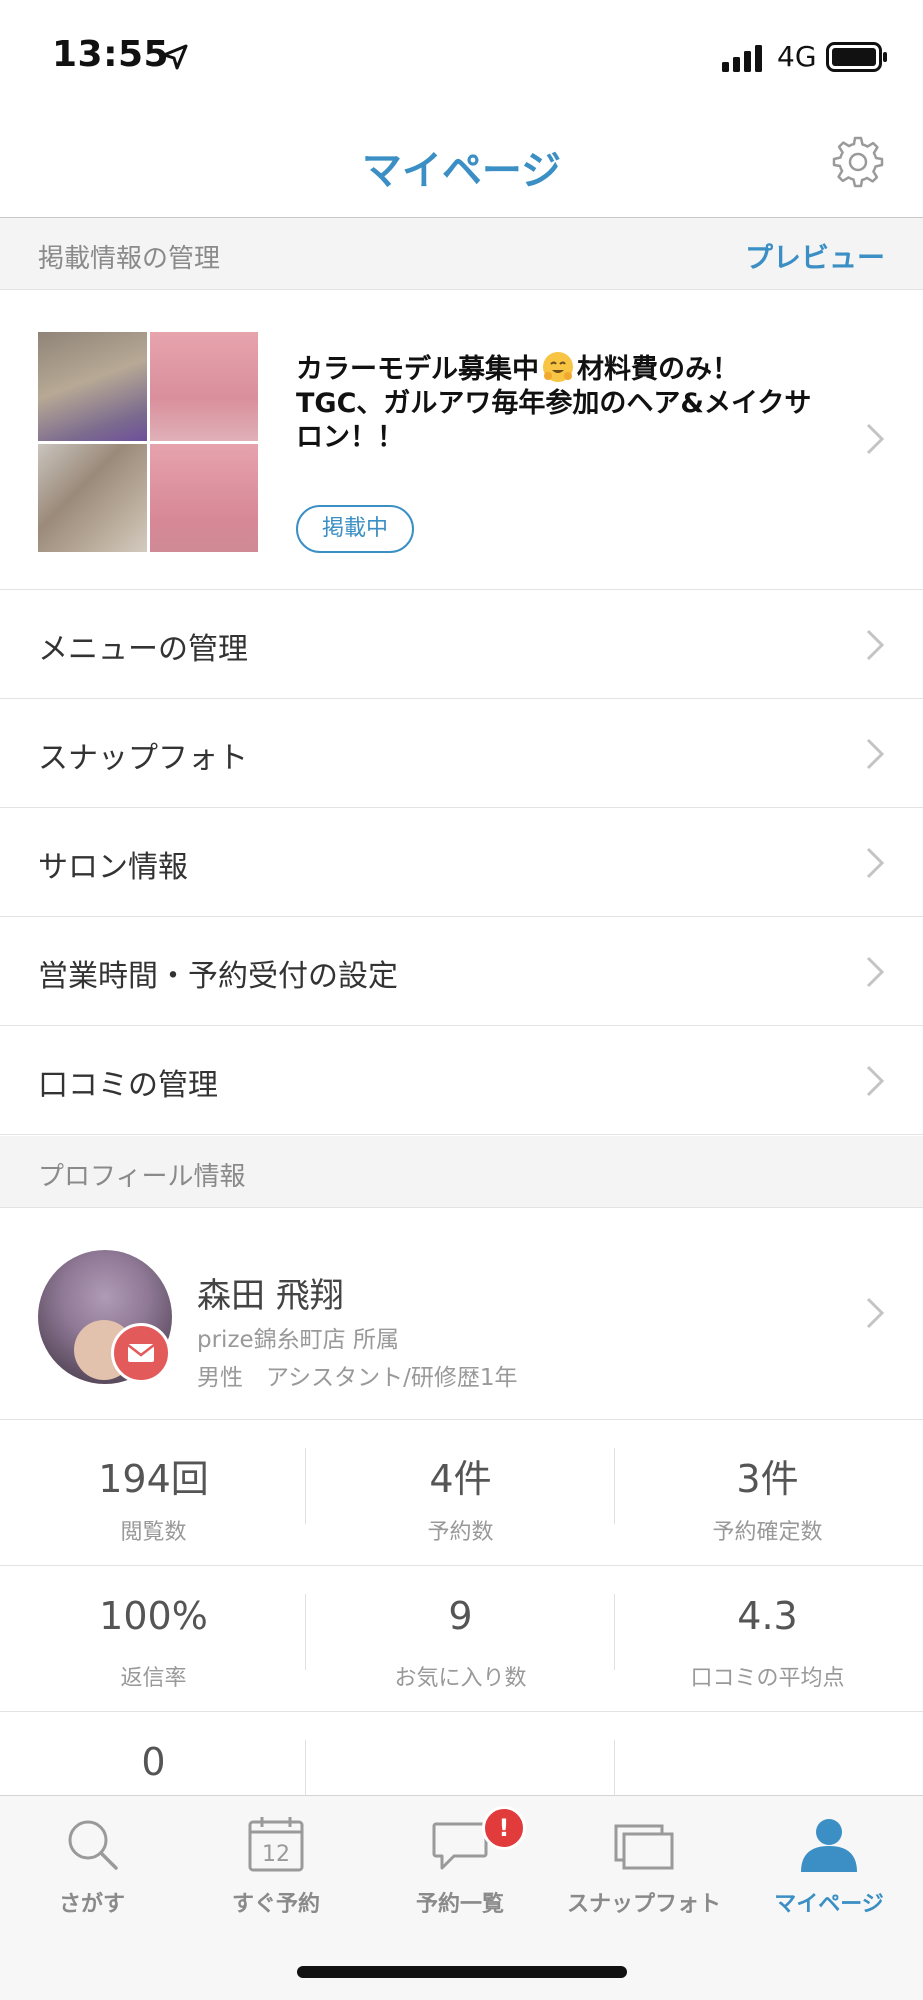 This screenshot has width=923, height=2000. I want to click on mail-badge, so click(141, 1353).